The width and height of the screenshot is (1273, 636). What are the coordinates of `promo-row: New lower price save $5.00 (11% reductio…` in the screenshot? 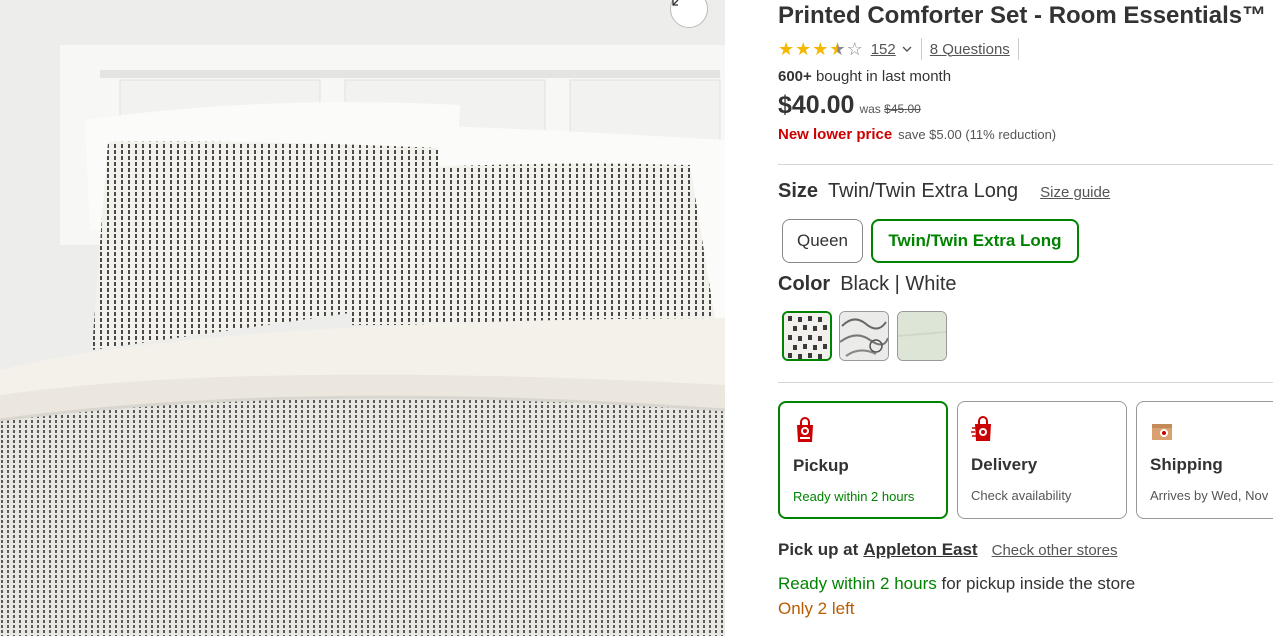 It's located at (917, 134).